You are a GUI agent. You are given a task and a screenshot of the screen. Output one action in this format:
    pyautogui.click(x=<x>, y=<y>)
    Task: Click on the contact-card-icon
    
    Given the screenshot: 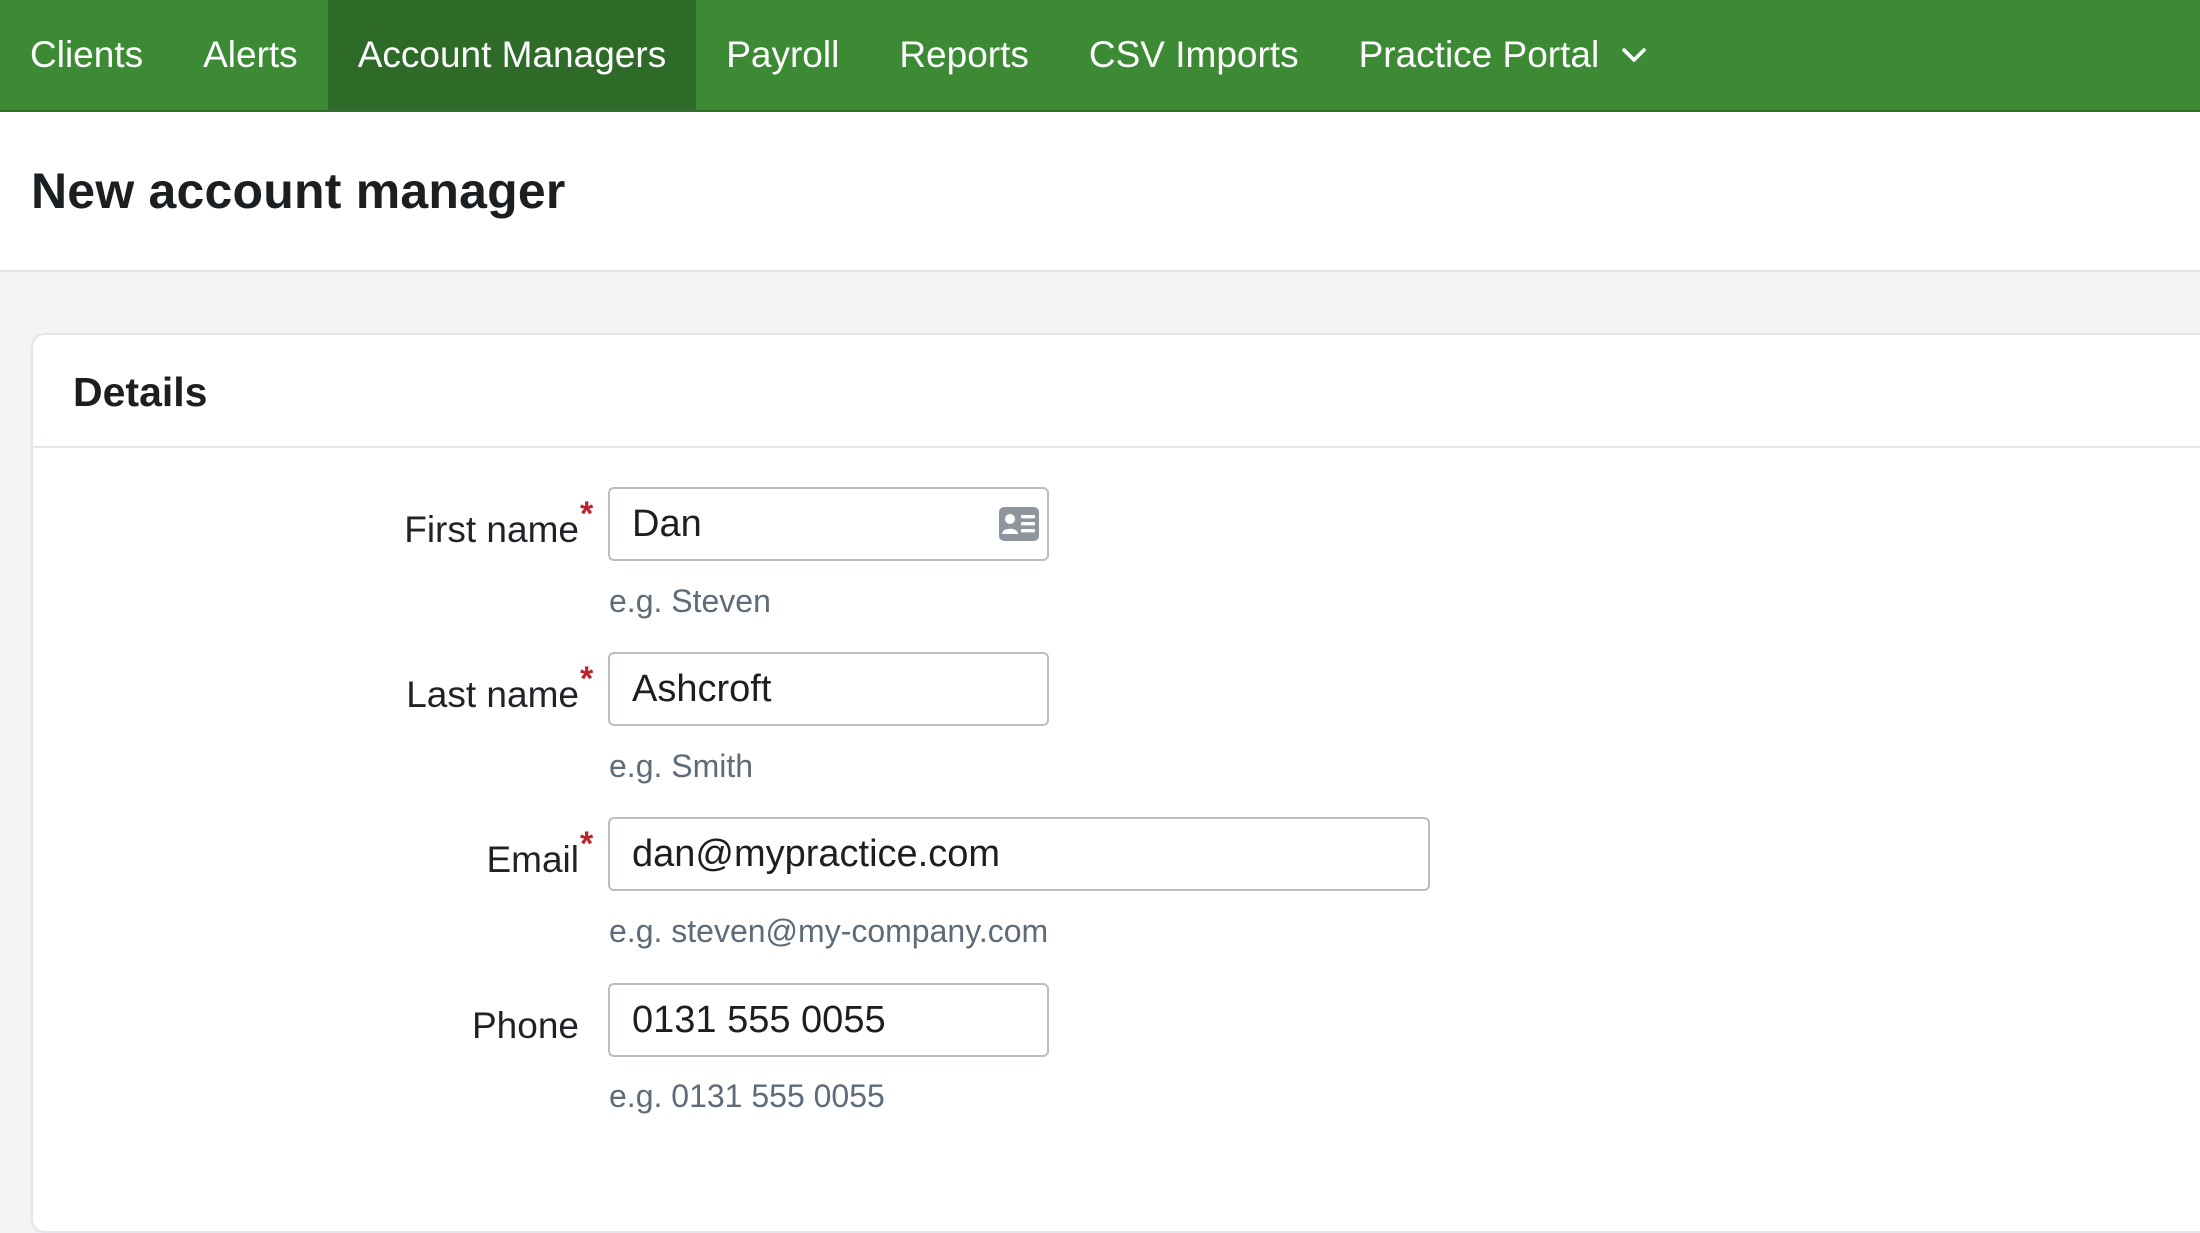 What is the action you would take?
    pyautogui.click(x=1019, y=524)
    